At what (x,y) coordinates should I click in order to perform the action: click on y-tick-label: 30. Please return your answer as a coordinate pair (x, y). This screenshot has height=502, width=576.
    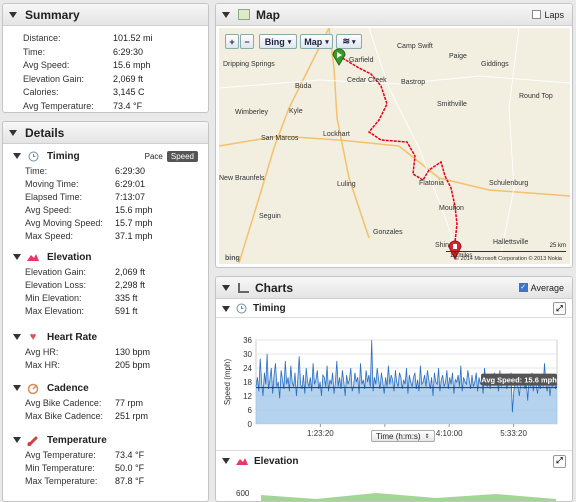
    Looking at the image, I should click on (247, 354).